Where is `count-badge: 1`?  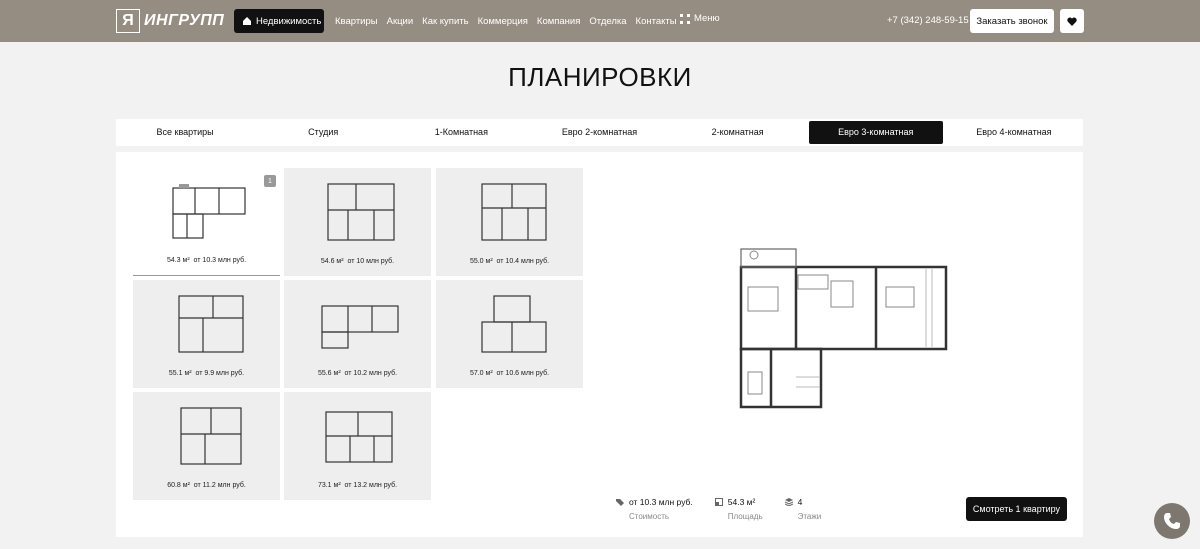 count-badge: 1 is located at coordinates (270, 181).